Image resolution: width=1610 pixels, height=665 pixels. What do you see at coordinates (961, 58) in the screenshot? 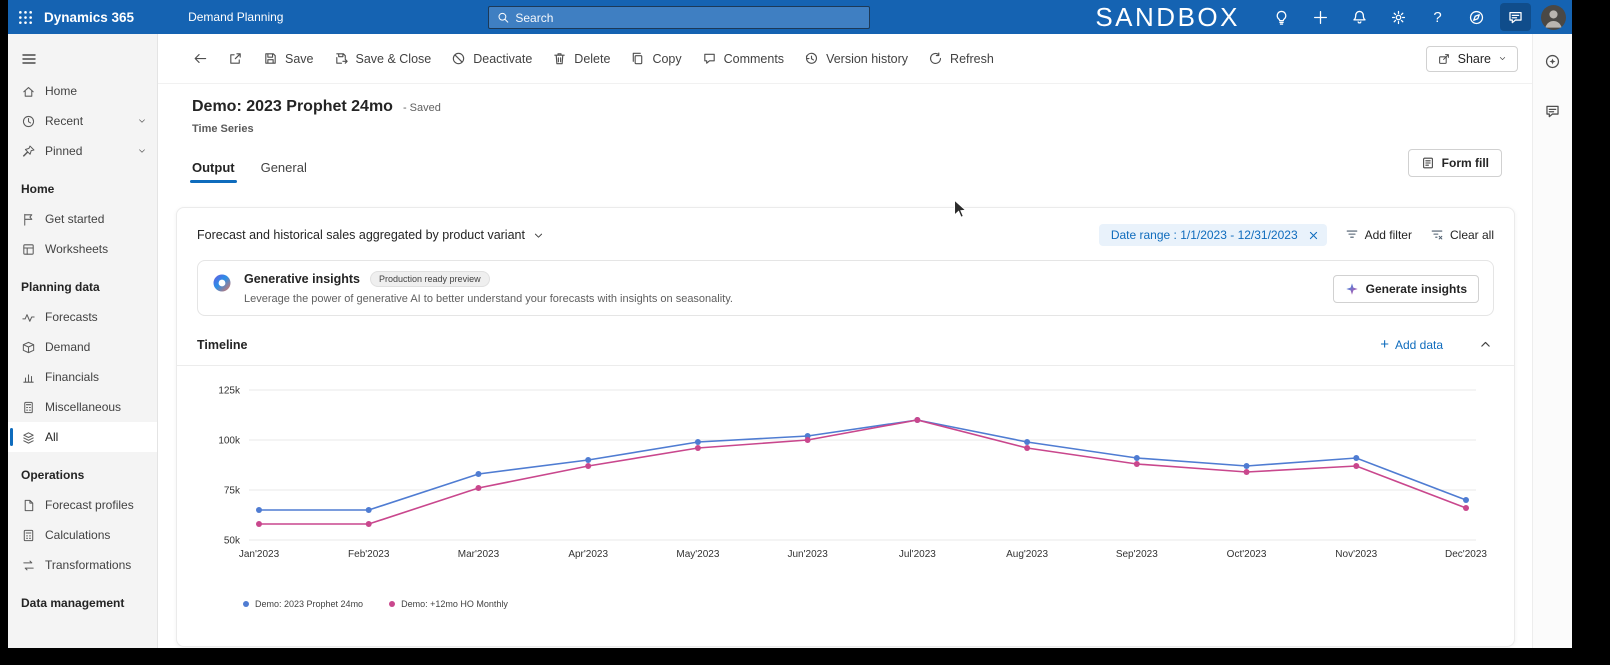
I see `refresh-button: Refresh` at bounding box center [961, 58].